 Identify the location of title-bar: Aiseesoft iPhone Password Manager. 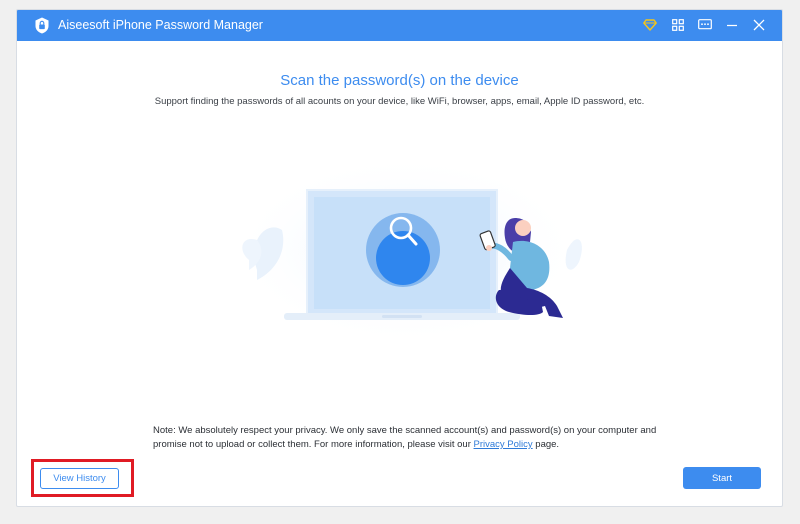
(399, 25).